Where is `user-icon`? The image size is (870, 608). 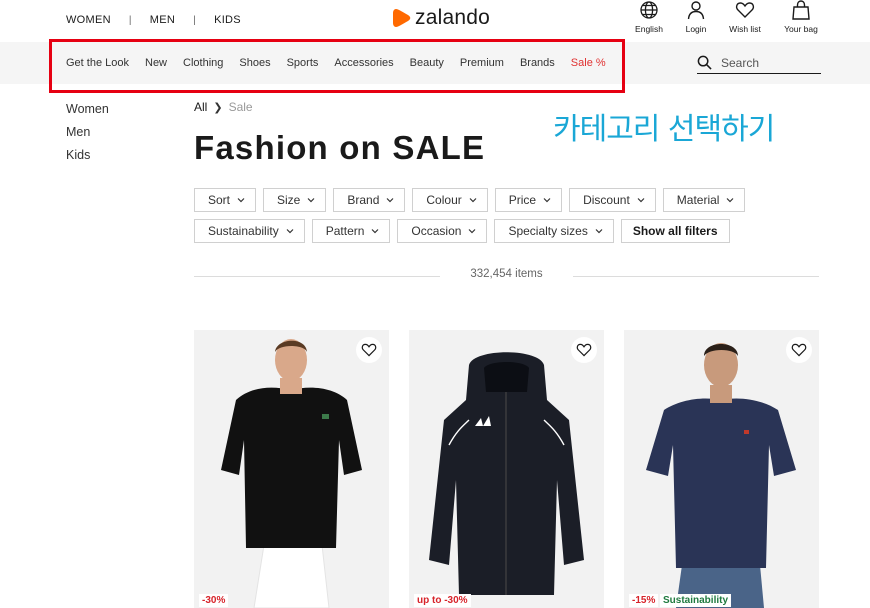
user-icon is located at coordinates (696, 10).